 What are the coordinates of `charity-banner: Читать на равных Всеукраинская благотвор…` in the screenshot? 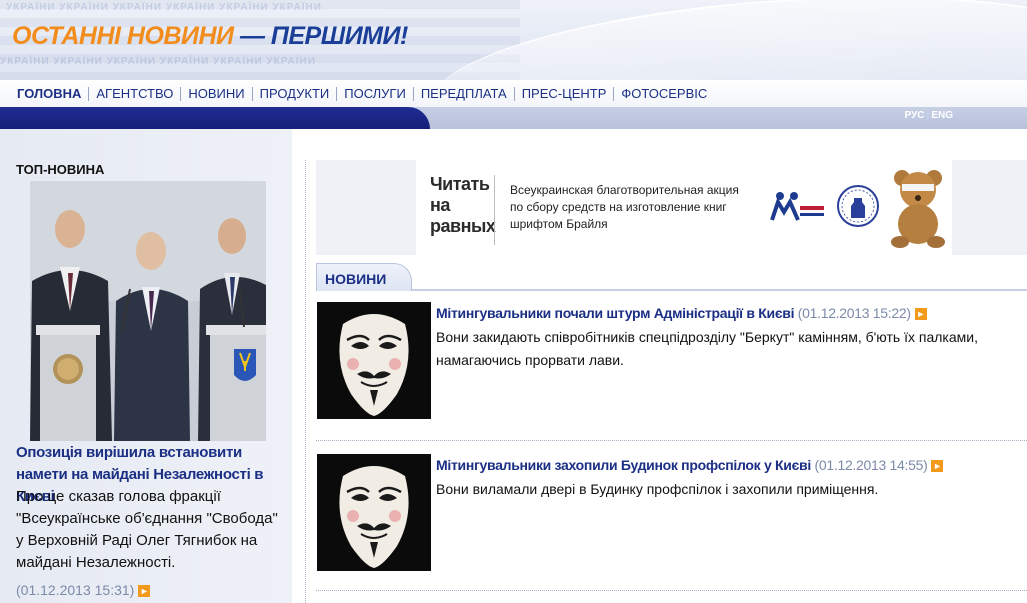 It's located at (671, 207).